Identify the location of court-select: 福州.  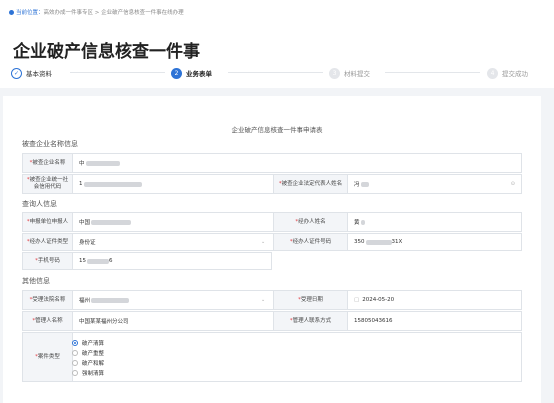
(173, 300).